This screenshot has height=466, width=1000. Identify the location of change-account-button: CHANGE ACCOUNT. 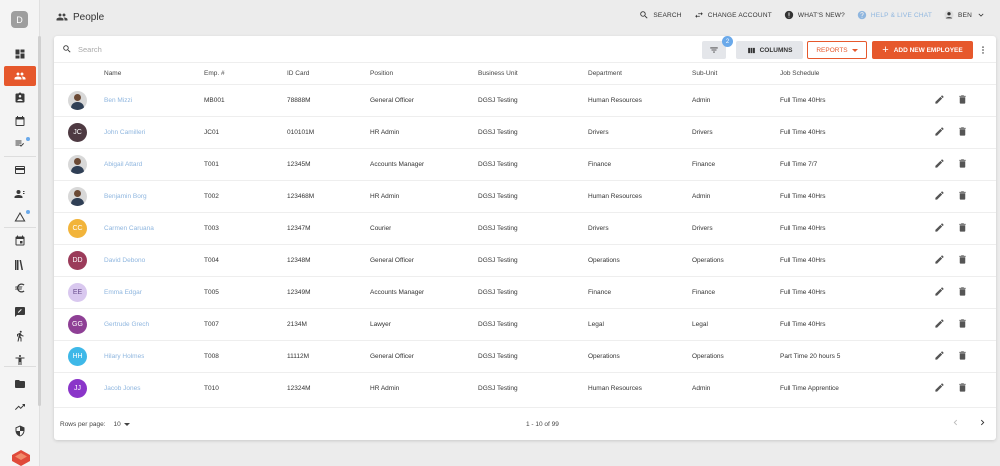
(733, 15).